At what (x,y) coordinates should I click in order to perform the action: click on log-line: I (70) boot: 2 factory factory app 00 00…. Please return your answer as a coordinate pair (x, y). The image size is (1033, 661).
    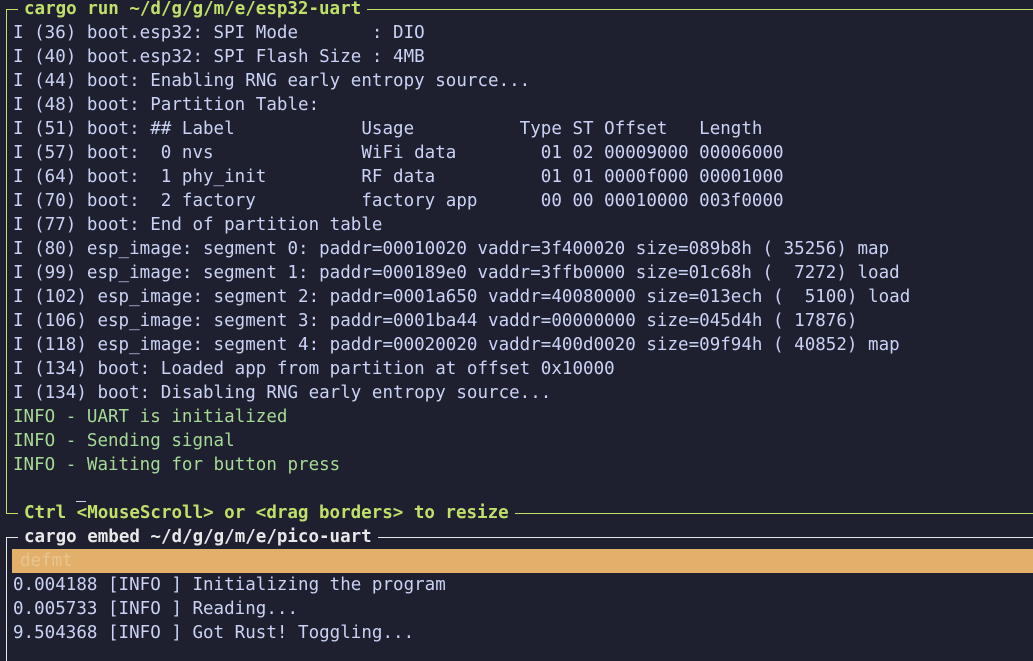
    Looking at the image, I should click on (398, 201).